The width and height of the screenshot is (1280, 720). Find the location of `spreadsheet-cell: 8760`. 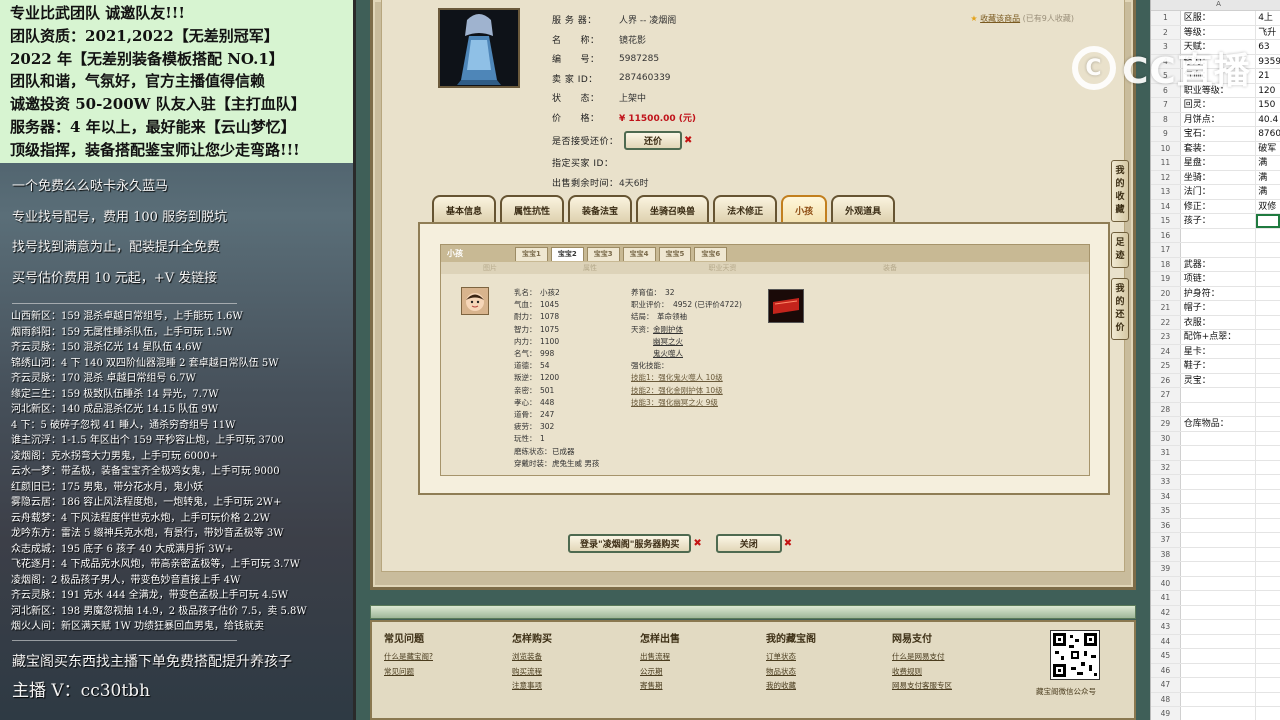

spreadsheet-cell: 8760 is located at coordinates (1268, 134).